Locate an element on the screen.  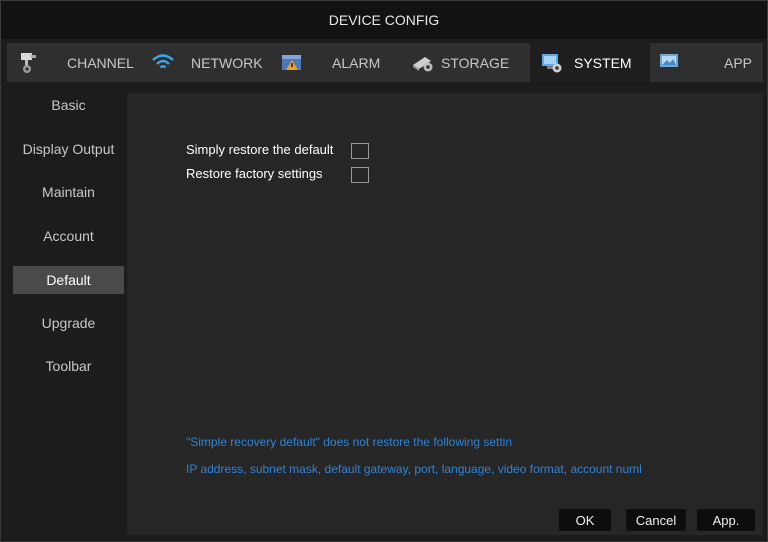
sidebar-item-maintain: Maintain is located at coordinates (68, 192).